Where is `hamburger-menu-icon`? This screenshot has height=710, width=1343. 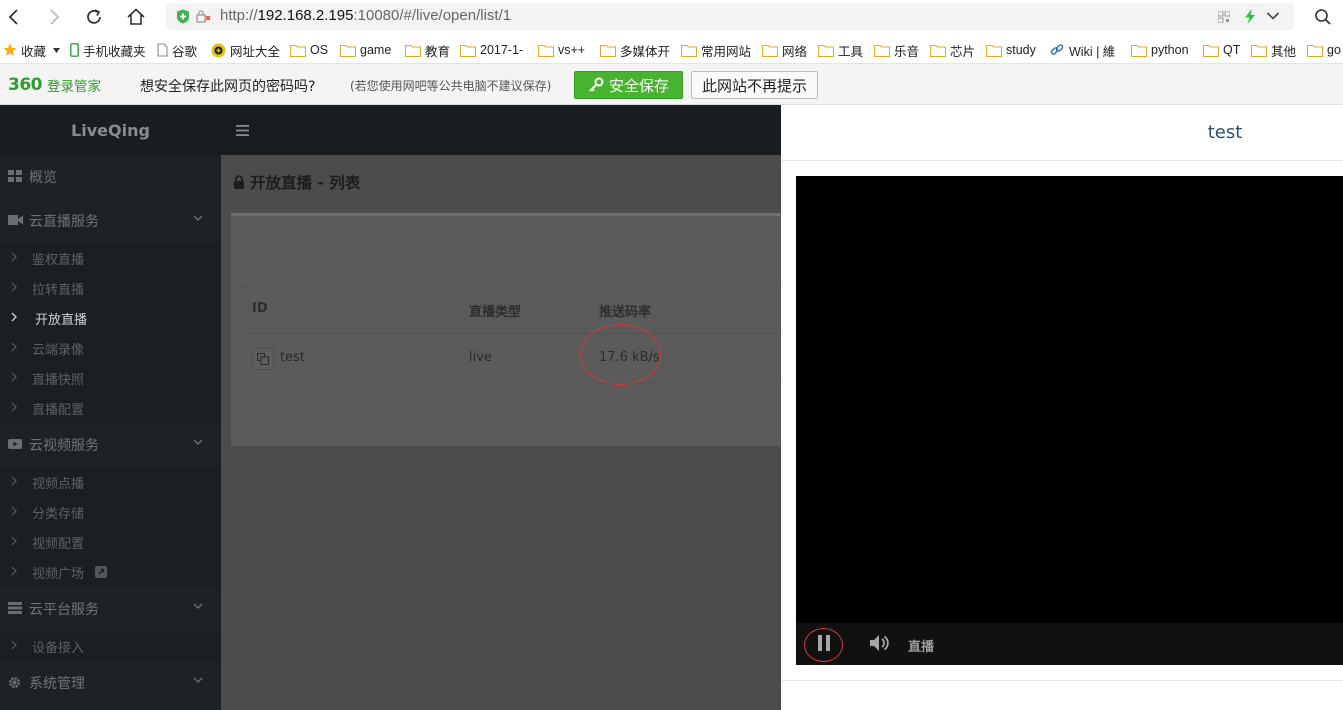 hamburger-menu-icon is located at coordinates (242, 130).